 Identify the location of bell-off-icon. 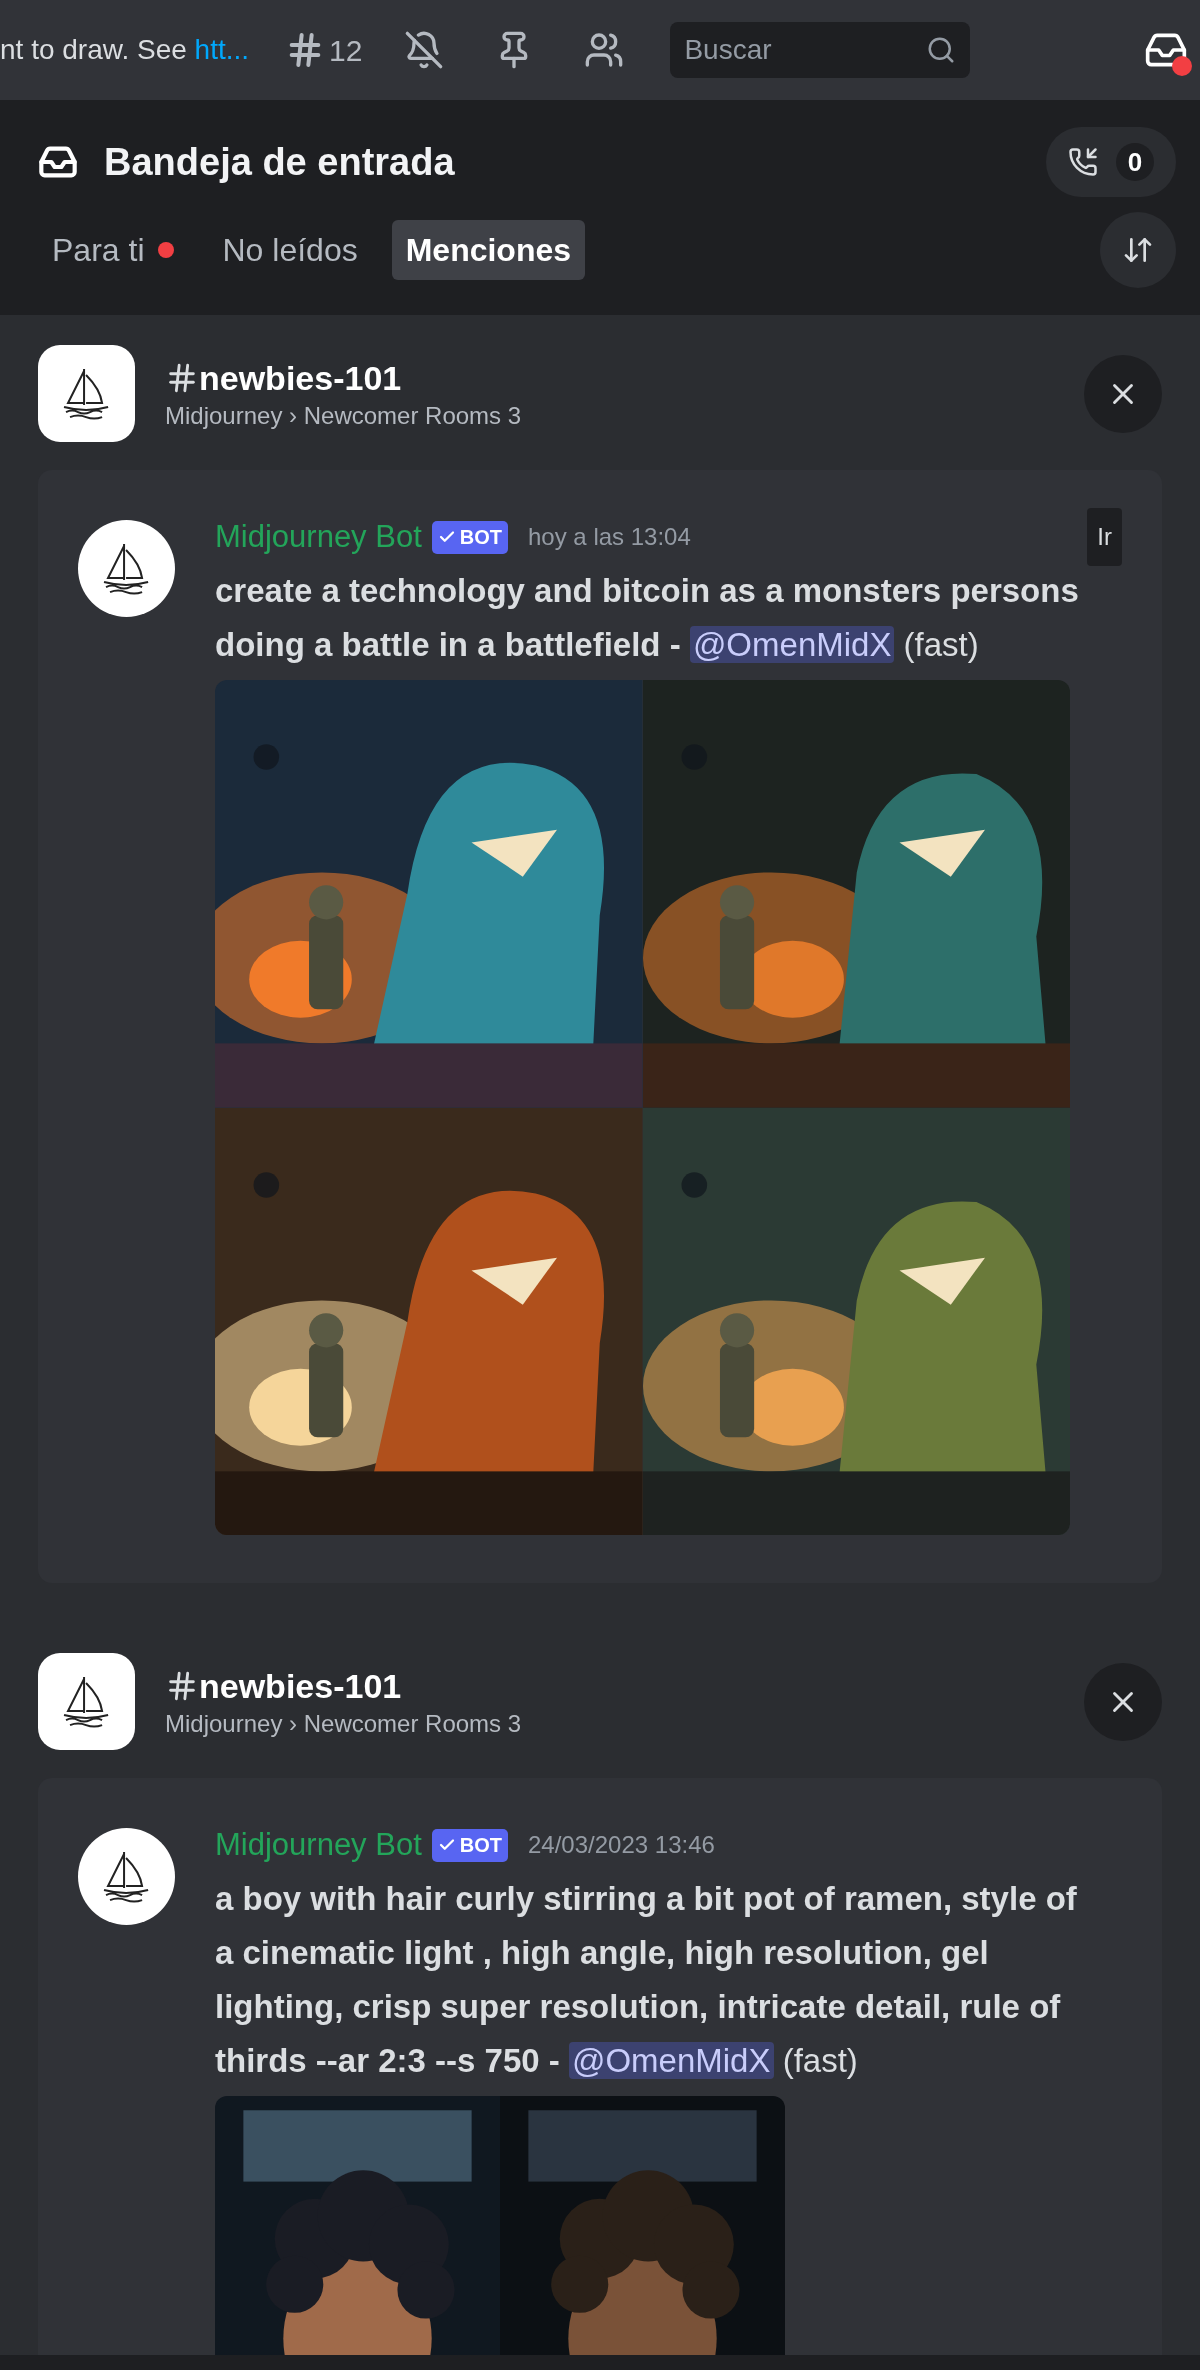
(424, 50).